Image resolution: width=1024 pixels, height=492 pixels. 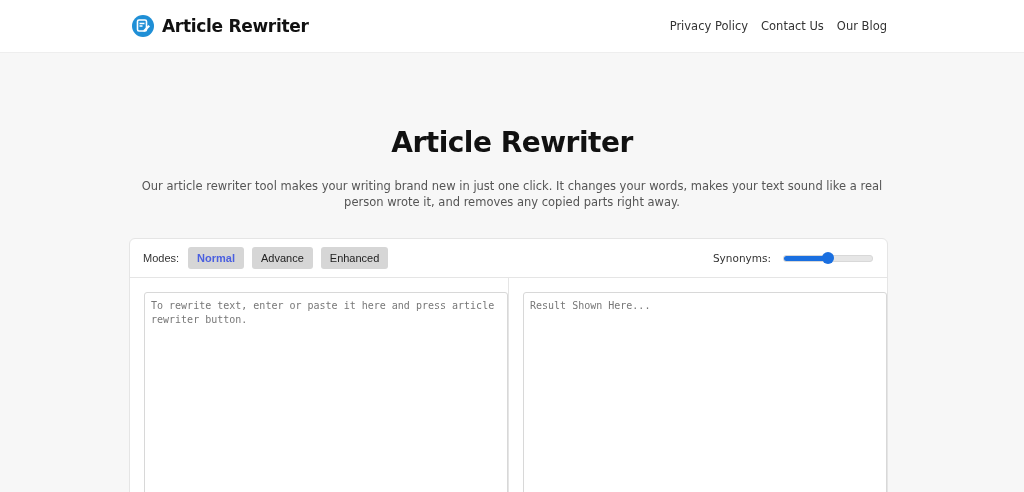 I want to click on slider-thumb, so click(x=828, y=257).